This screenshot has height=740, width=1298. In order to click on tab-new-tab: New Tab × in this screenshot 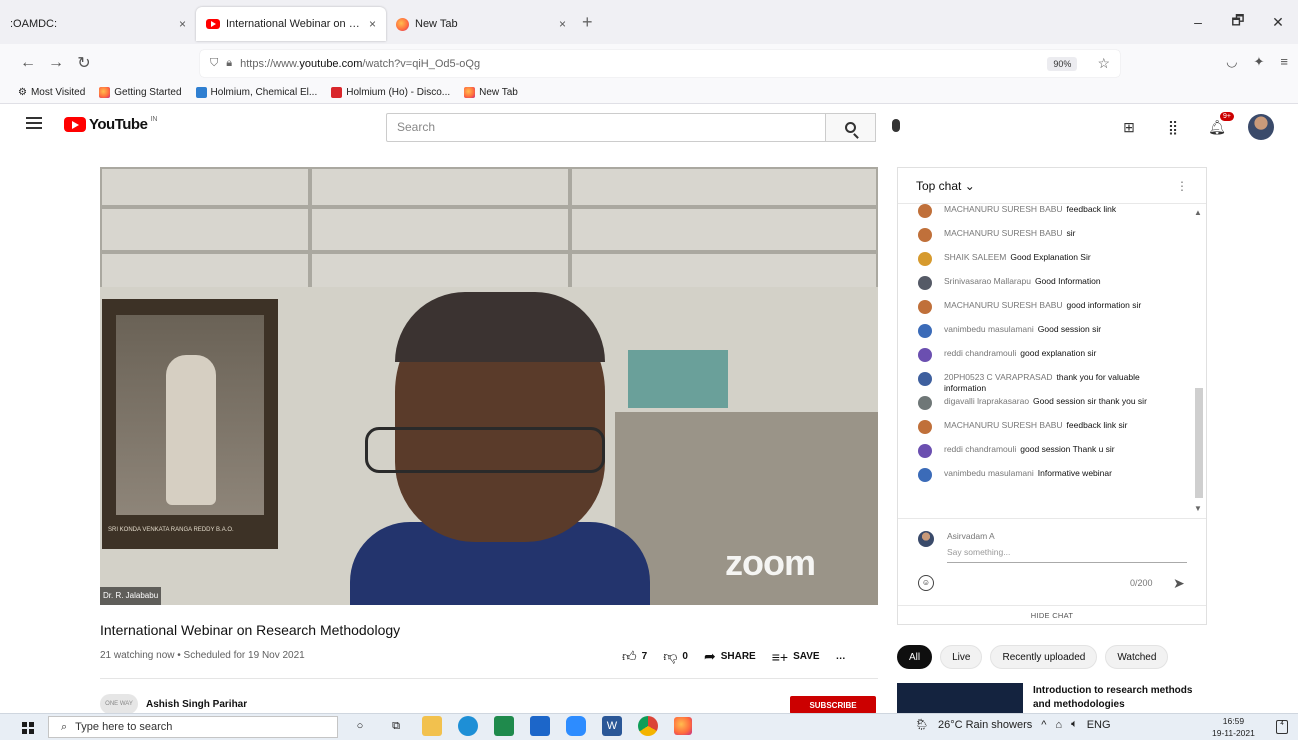, I will do `click(481, 24)`.